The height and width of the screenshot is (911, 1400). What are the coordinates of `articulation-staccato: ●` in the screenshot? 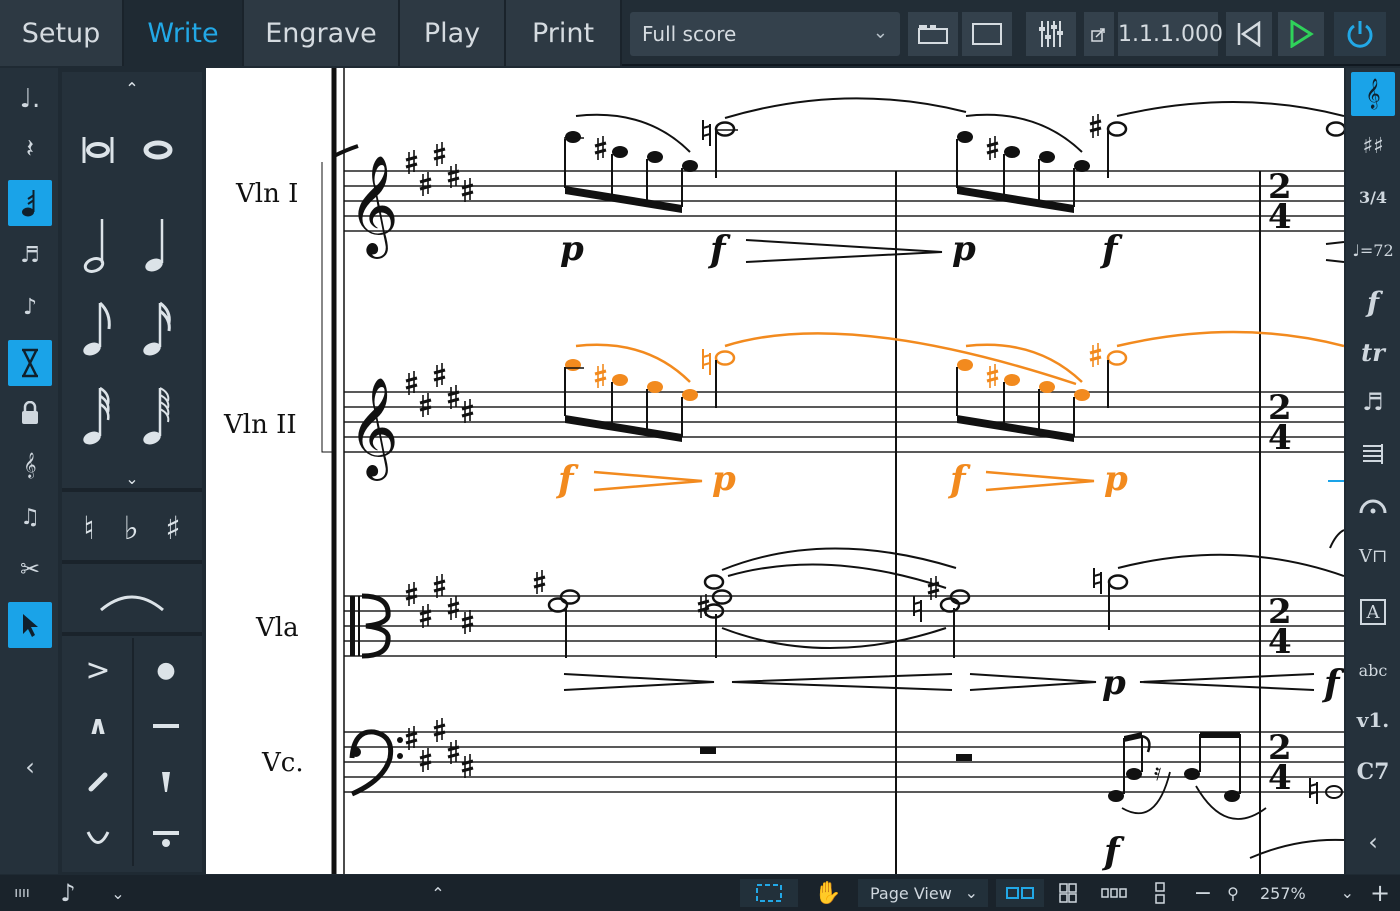 It's located at (166, 670).